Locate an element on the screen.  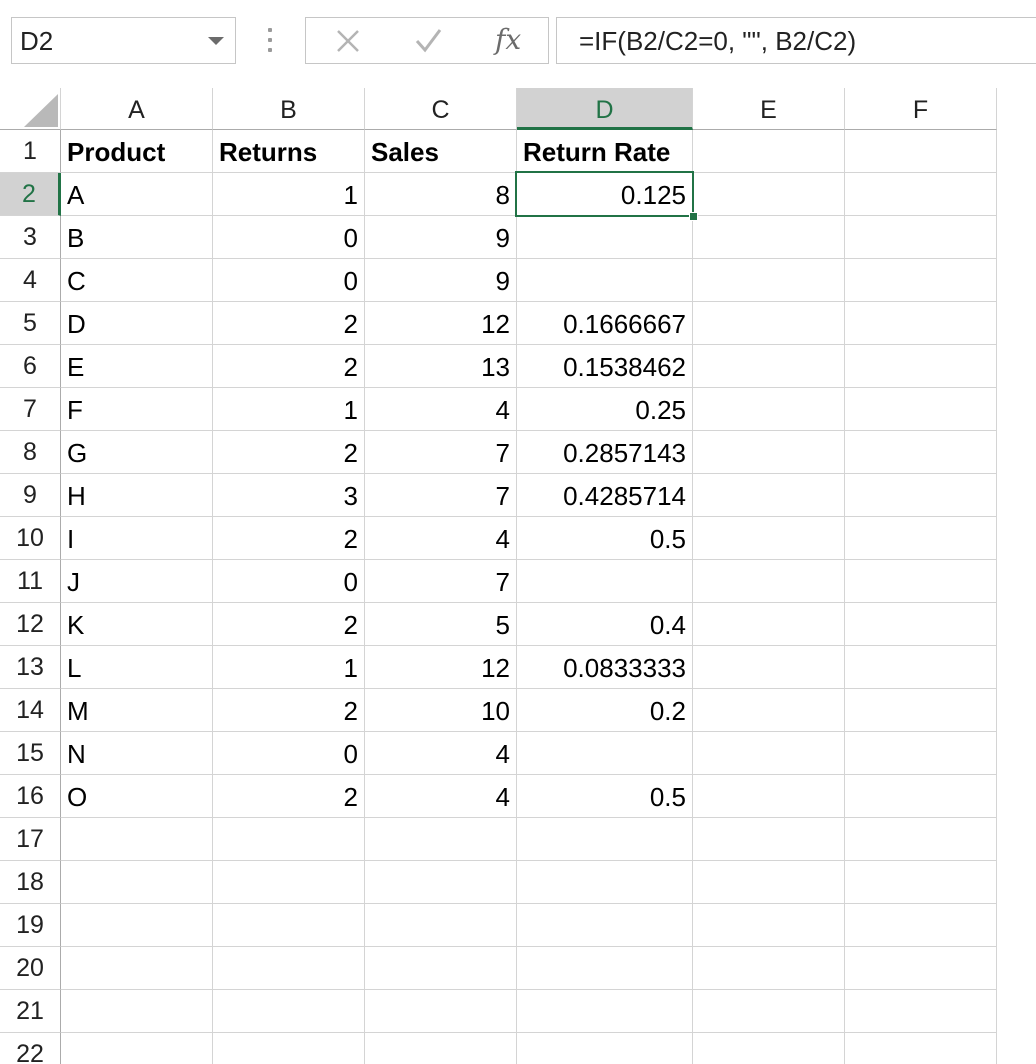
row-header-7: 7 is located at coordinates (30, 409).